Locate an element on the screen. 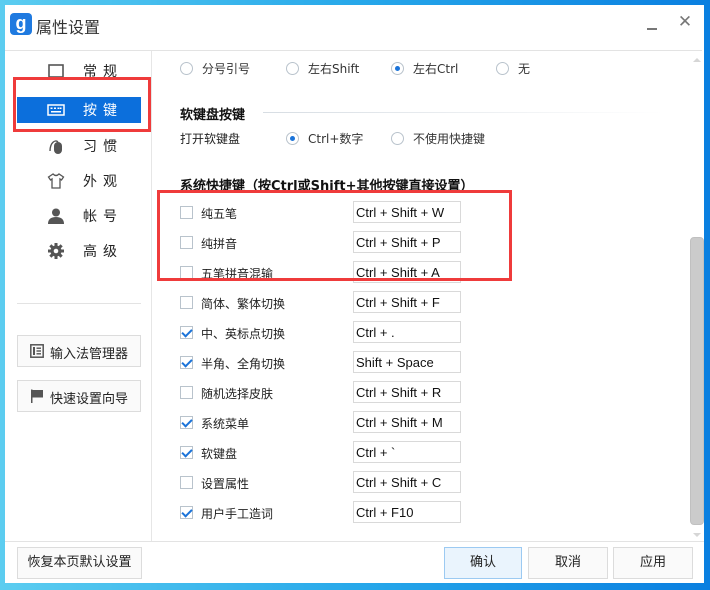 This screenshot has width=710, height=590. title-bar: g 属性设置 ✕ is located at coordinates (354, 27).